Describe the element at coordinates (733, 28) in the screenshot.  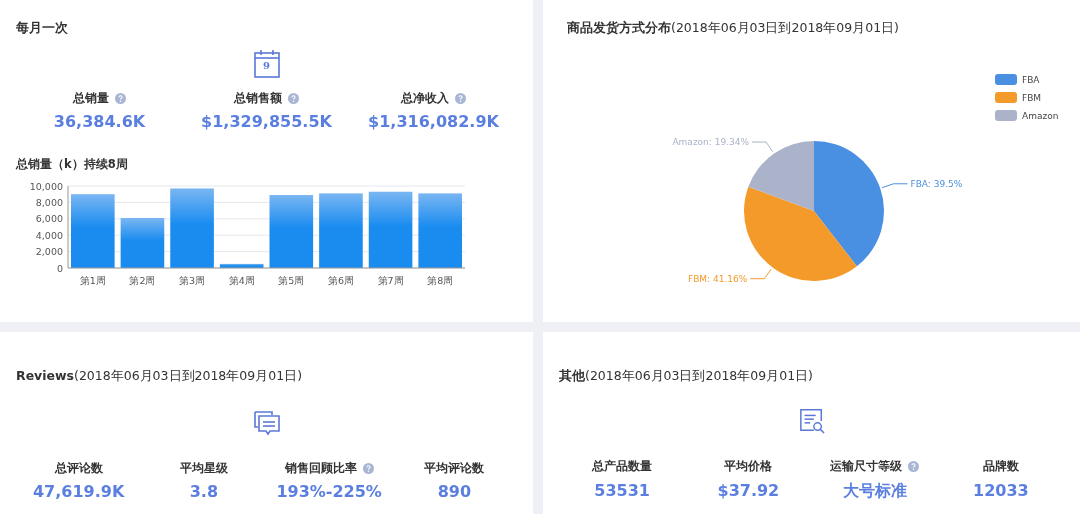
I see `panel-title: 商品发货方式分布(2018年06月03日到2018年09月01日)` at that location.